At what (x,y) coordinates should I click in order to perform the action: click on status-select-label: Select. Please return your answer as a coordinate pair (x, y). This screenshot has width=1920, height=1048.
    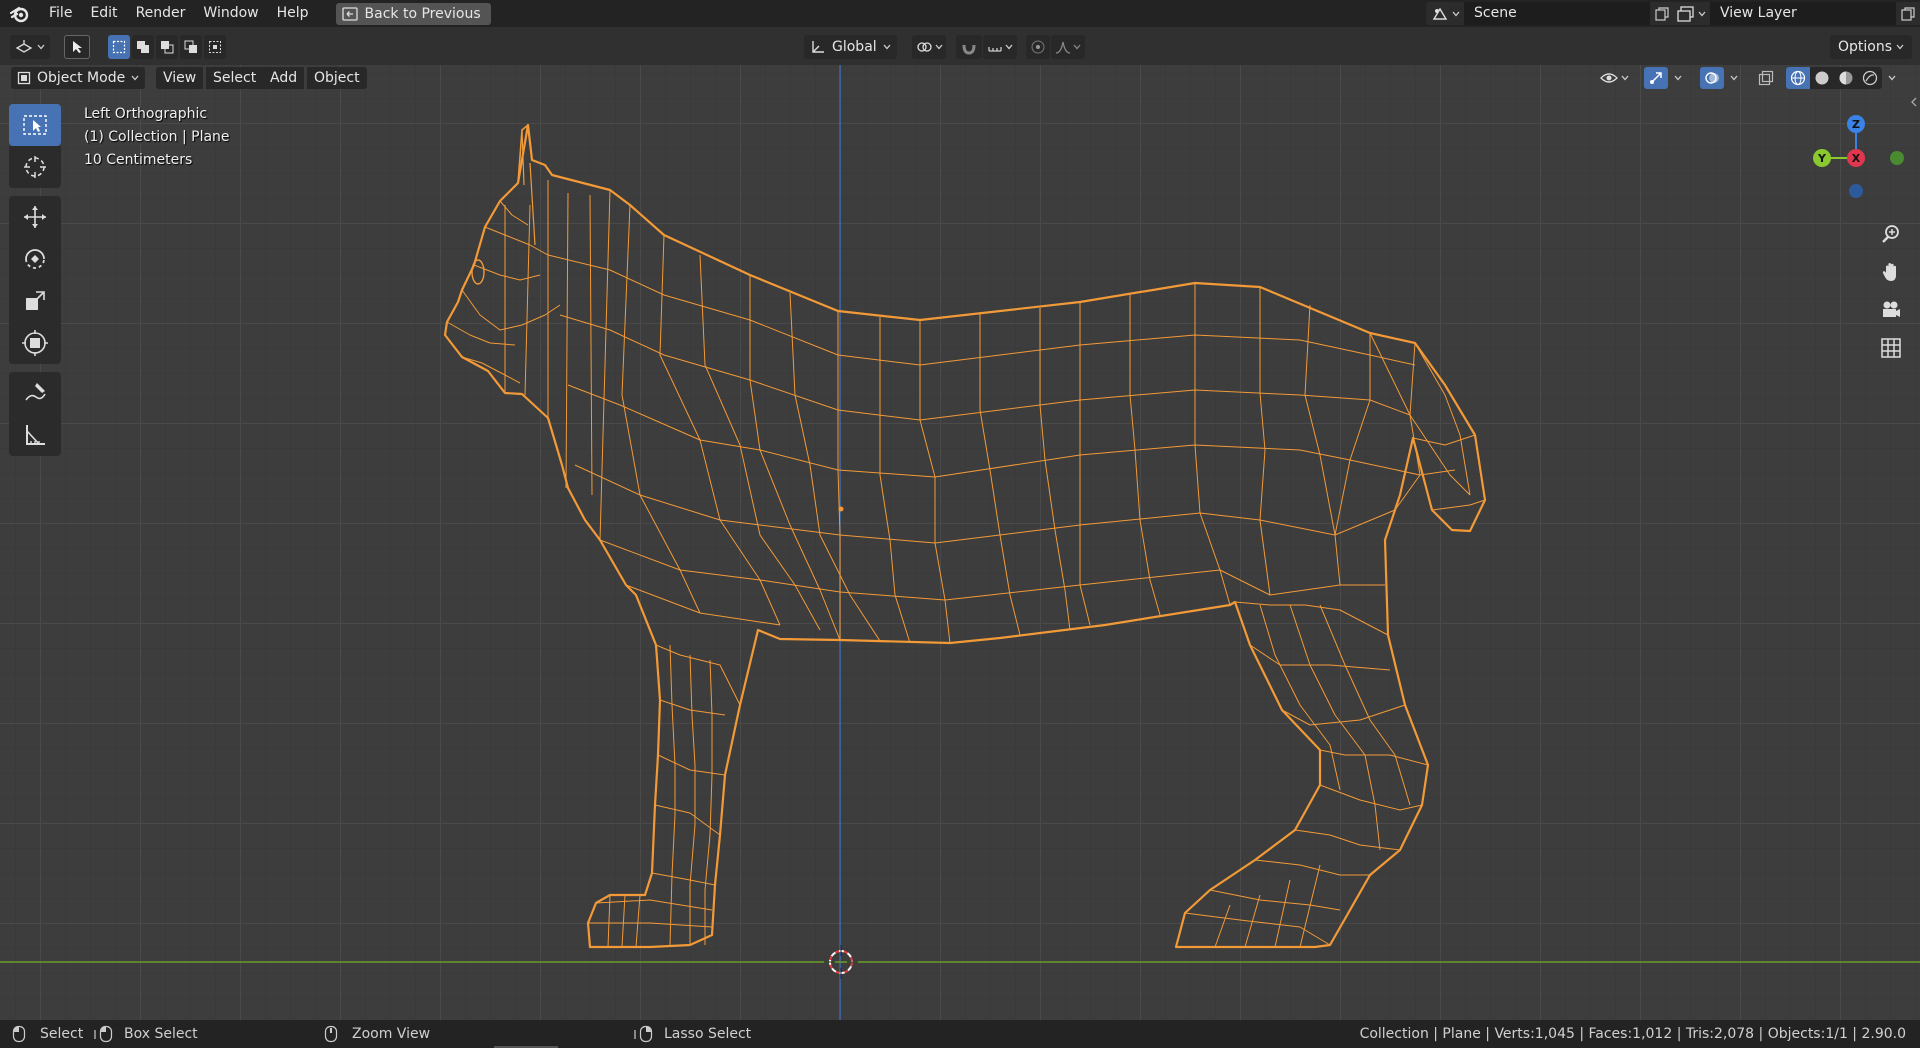
    Looking at the image, I should click on (62, 1034).